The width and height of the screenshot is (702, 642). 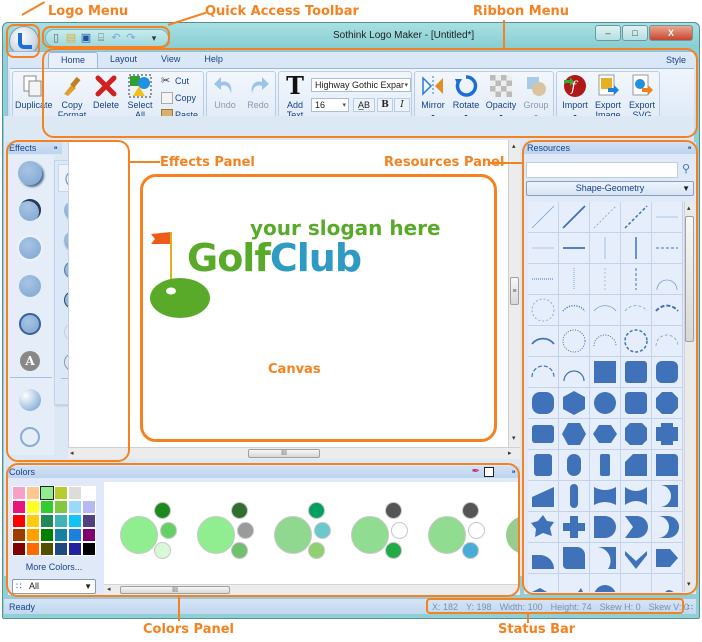 What do you see at coordinates (537, 629) in the screenshot?
I see `annotation-status-bar: Status Bar` at bounding box center [537, 629].